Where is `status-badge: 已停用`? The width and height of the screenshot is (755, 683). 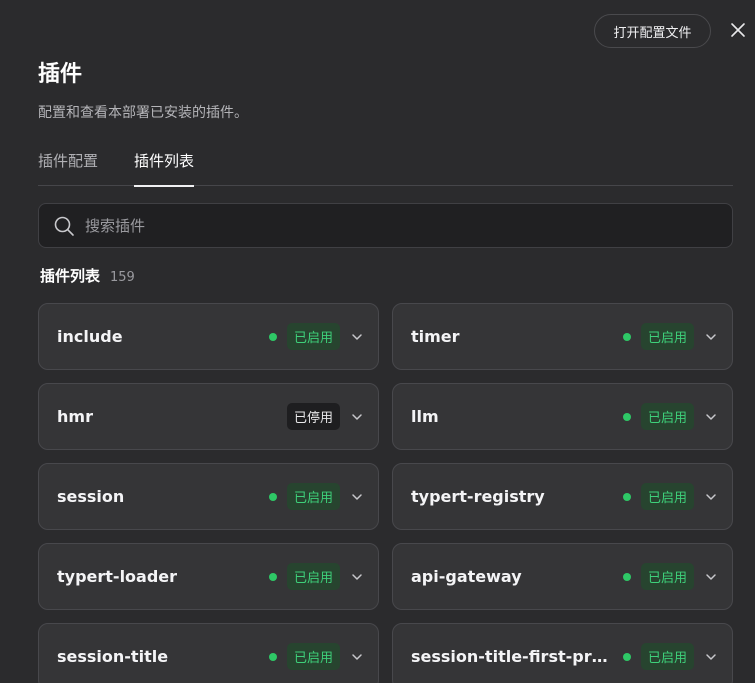
status-badge: 已停用 is located at coordinates (313, 416).